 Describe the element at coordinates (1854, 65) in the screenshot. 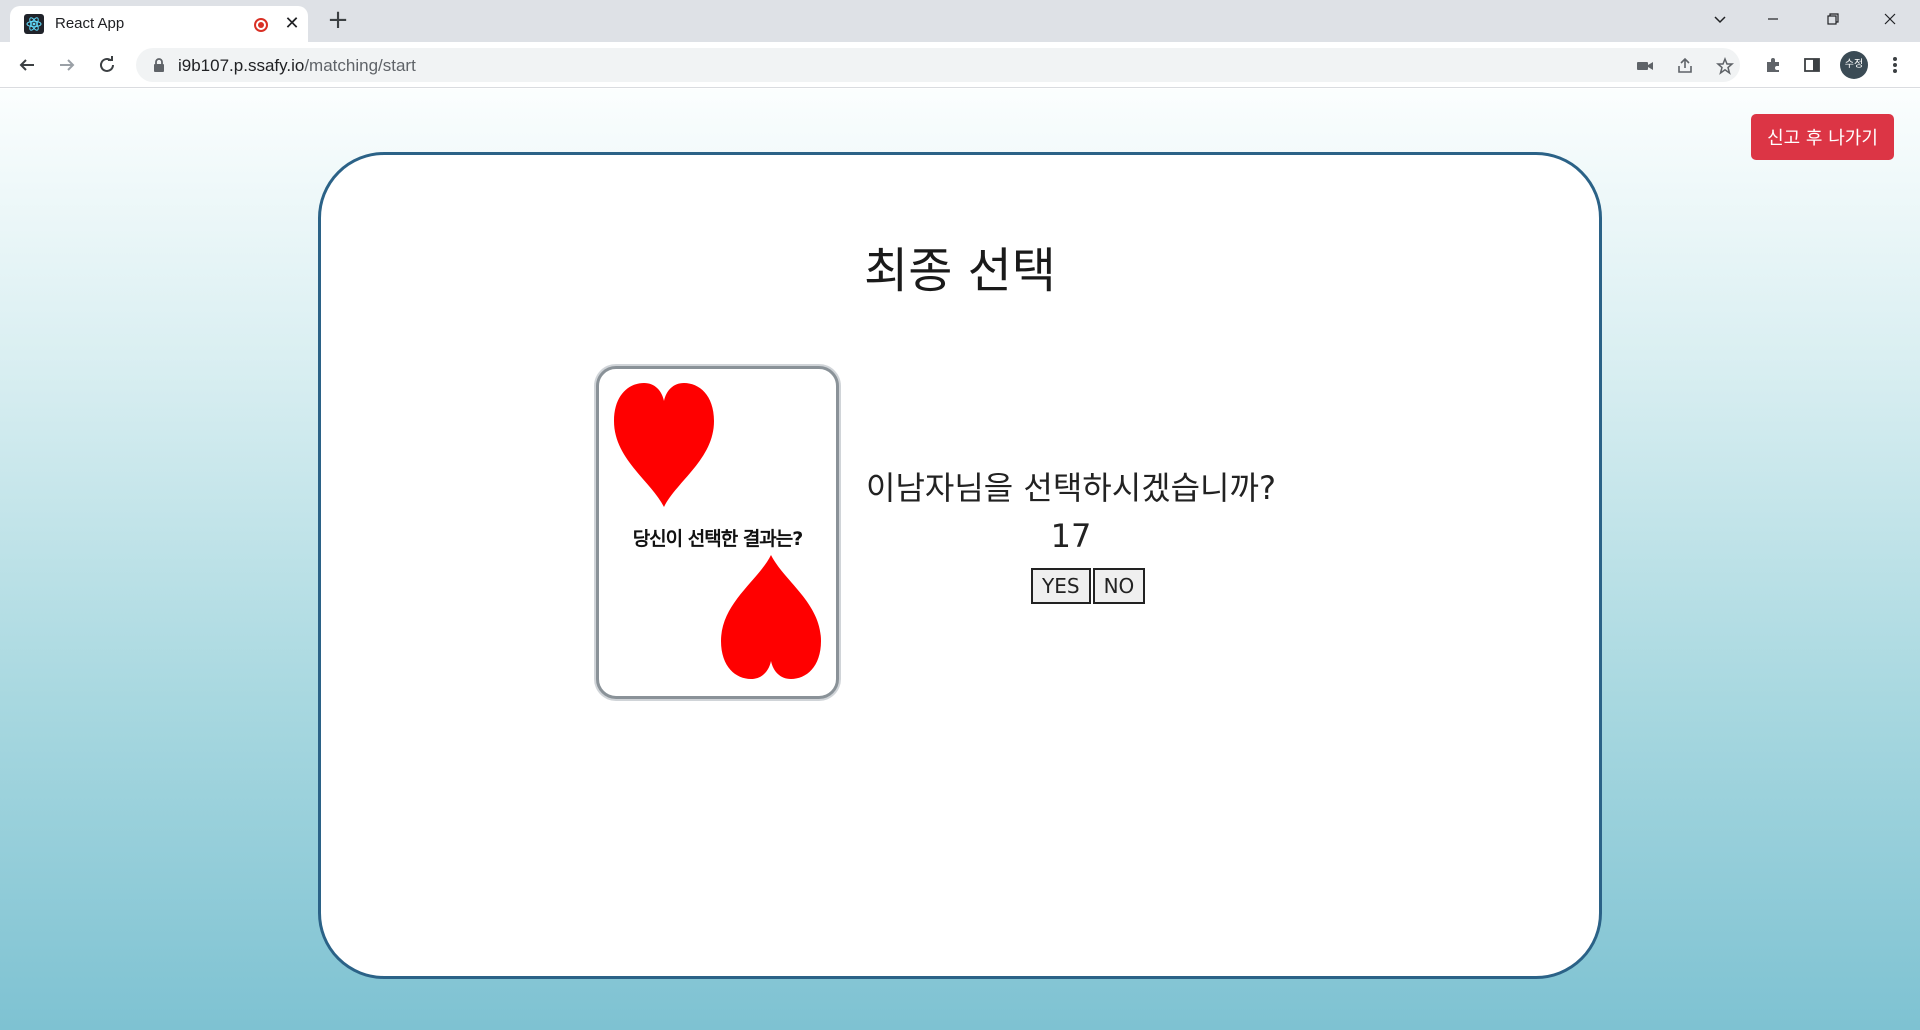

I see `profile-avatar: 수정` at that location.